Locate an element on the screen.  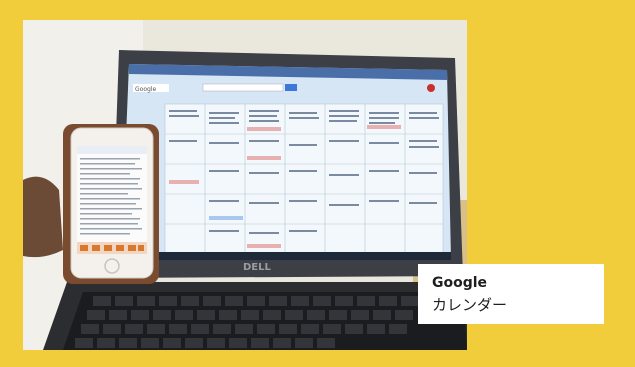
screen-search-box is located at coordinates (243, 87).